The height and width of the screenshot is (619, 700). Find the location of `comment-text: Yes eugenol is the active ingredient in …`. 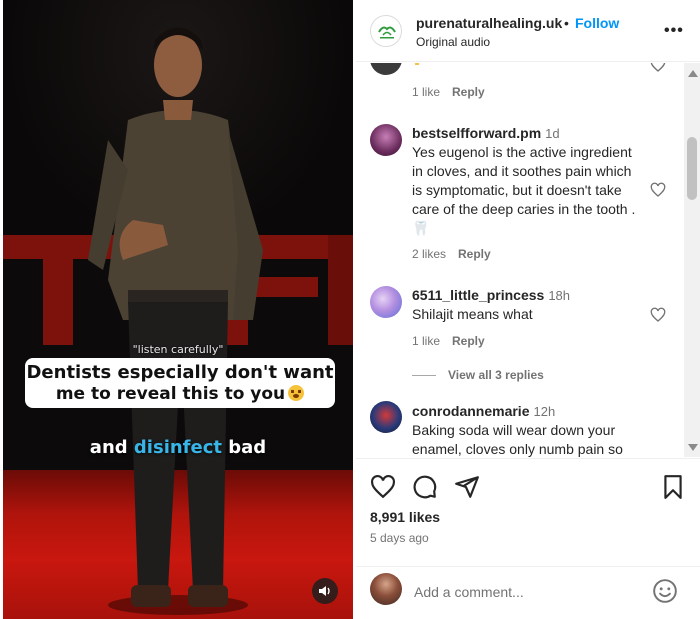

comment-text: Yes eugenol is the active ingredient in … is located at coordinates (524, 190).